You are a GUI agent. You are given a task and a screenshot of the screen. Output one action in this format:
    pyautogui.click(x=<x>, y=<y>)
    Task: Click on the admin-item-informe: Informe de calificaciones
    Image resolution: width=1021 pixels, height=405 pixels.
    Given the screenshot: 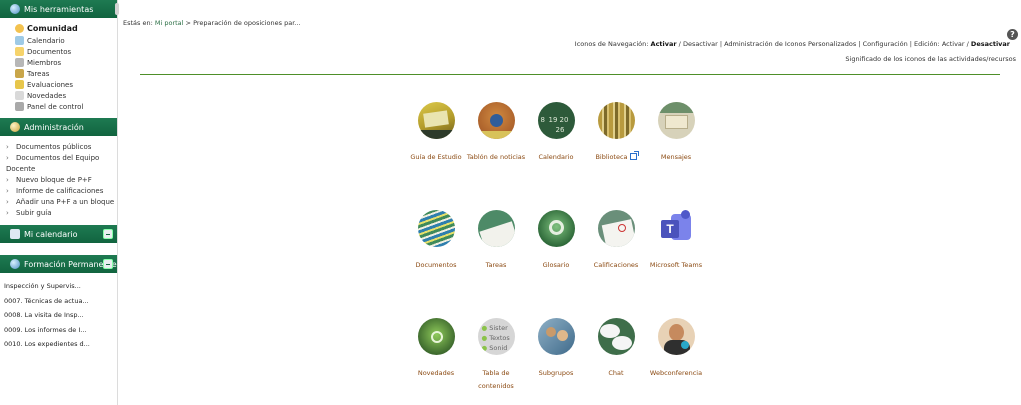 What is the action you would take?
    pyautogui.click(x=61, y=191)
    